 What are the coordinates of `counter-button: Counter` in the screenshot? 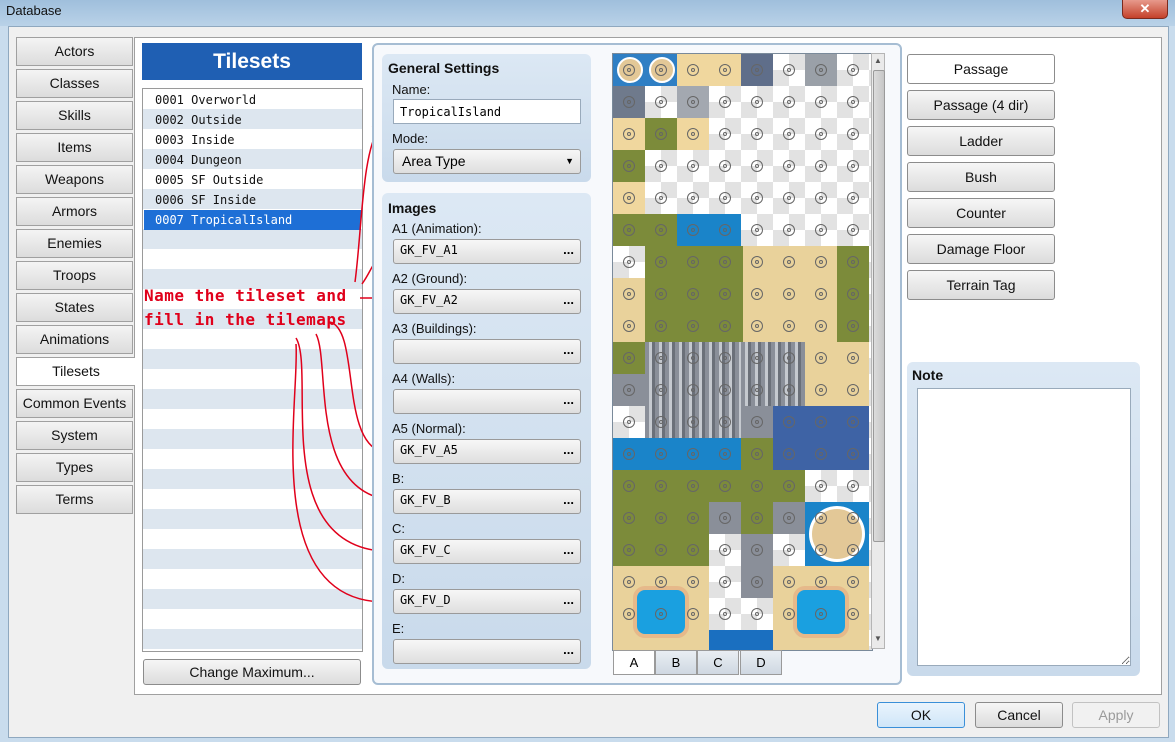 It's located at (981, 213).